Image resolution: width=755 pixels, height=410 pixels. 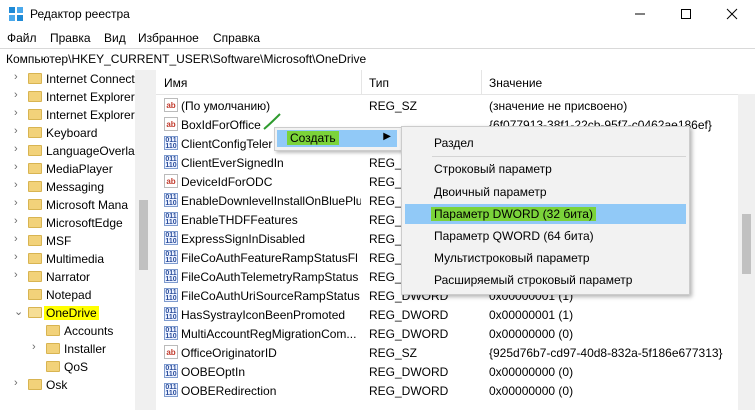 What do you see at coordinates (168, 38) in the screenshot?
I see `menu-favorites: Избранное` at bounding box center [168, 38].